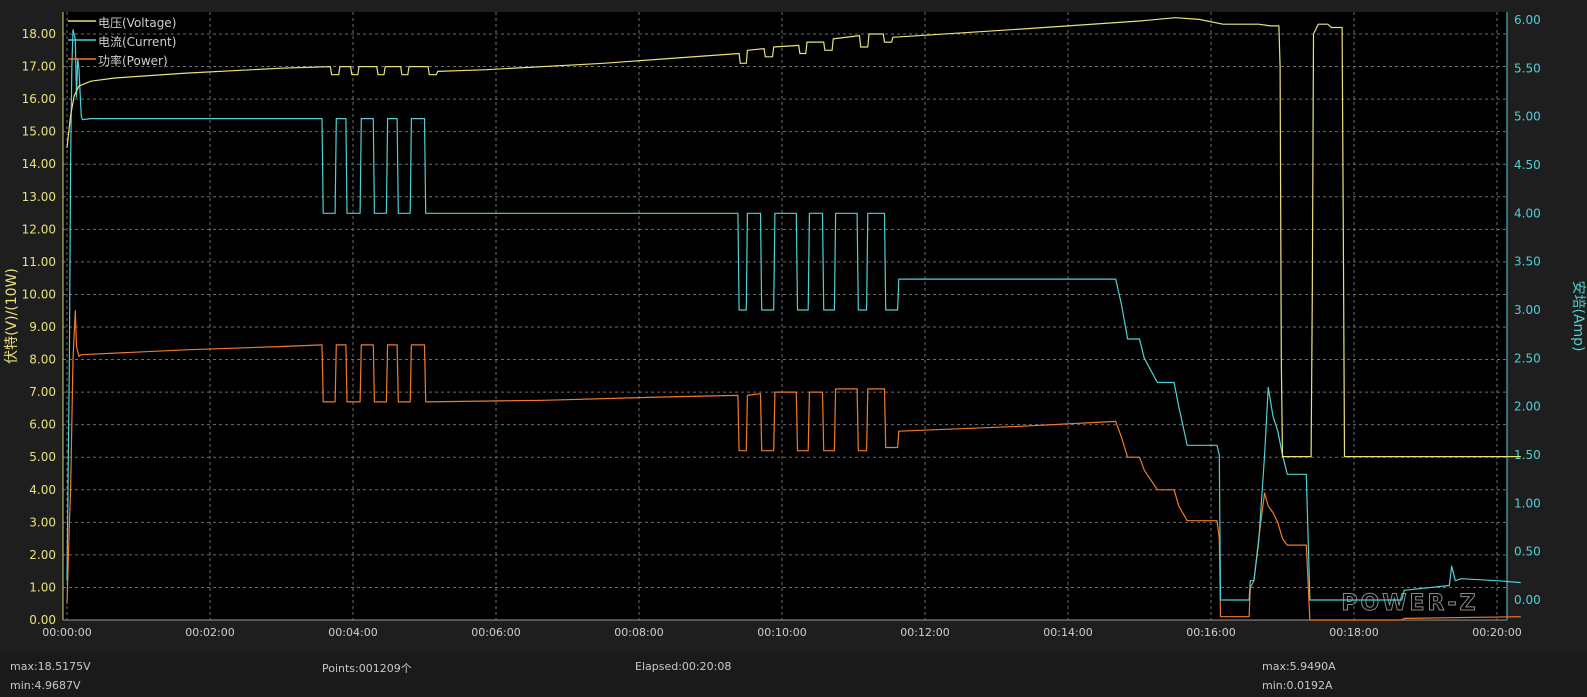  I want to click on x-tick-label: 00:18:00, so click(1353, 632).